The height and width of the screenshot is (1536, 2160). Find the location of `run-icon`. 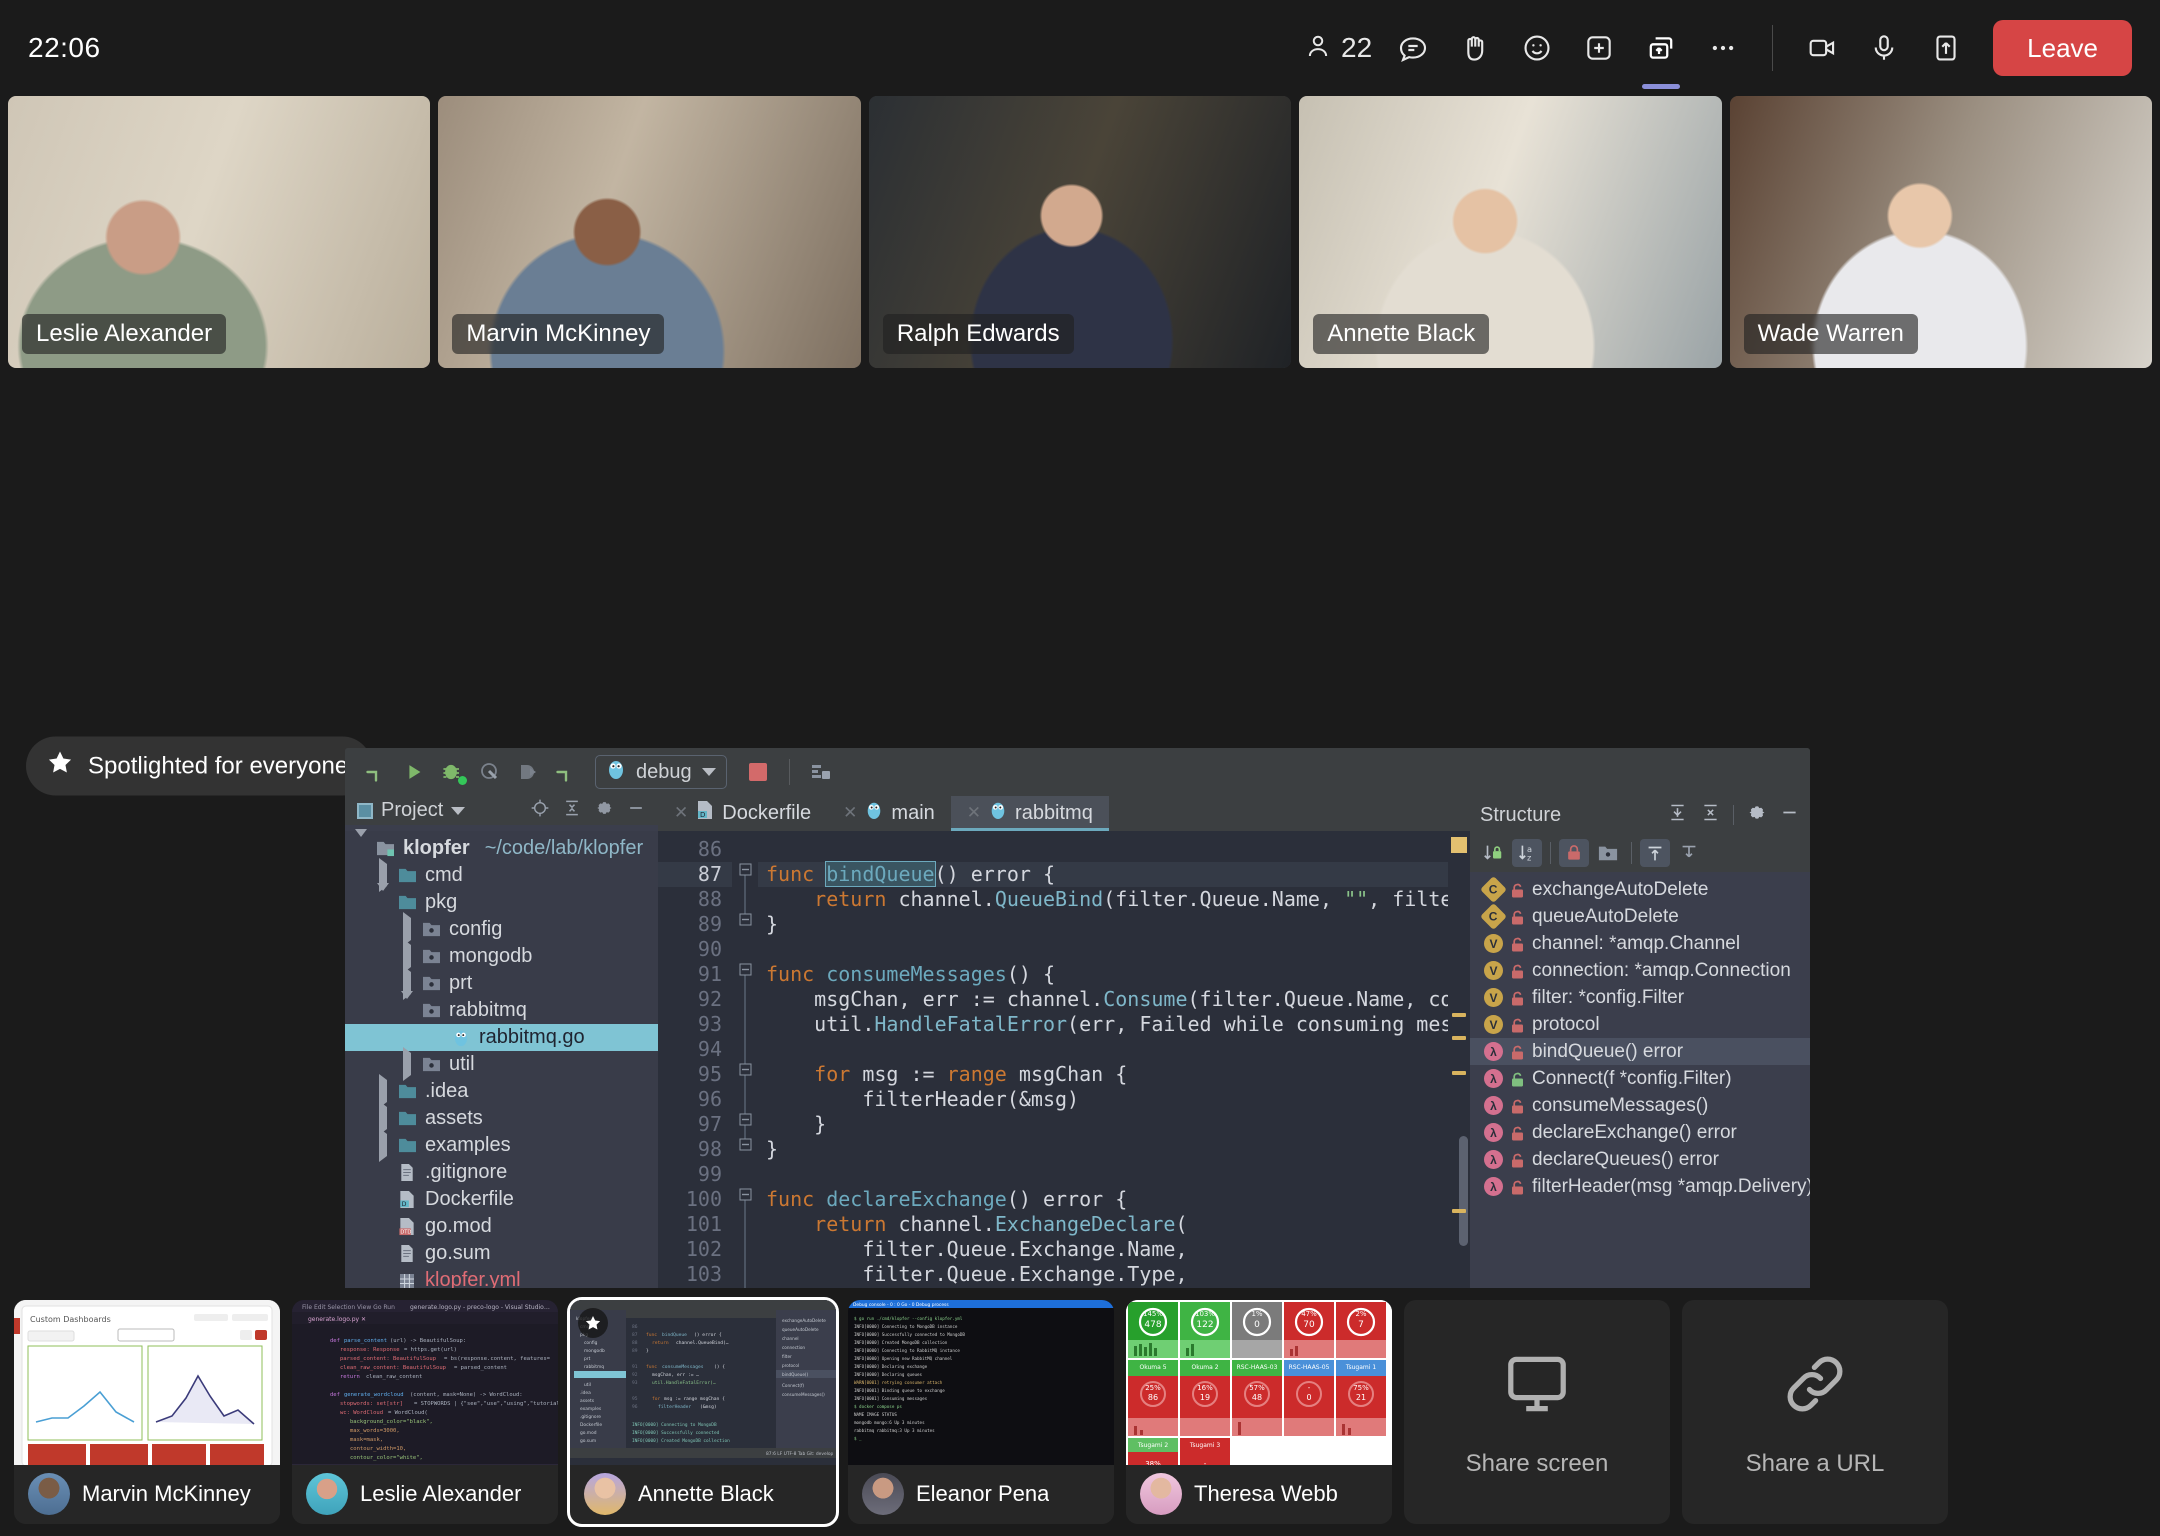

run-icon is located at coordinates (414, 772).